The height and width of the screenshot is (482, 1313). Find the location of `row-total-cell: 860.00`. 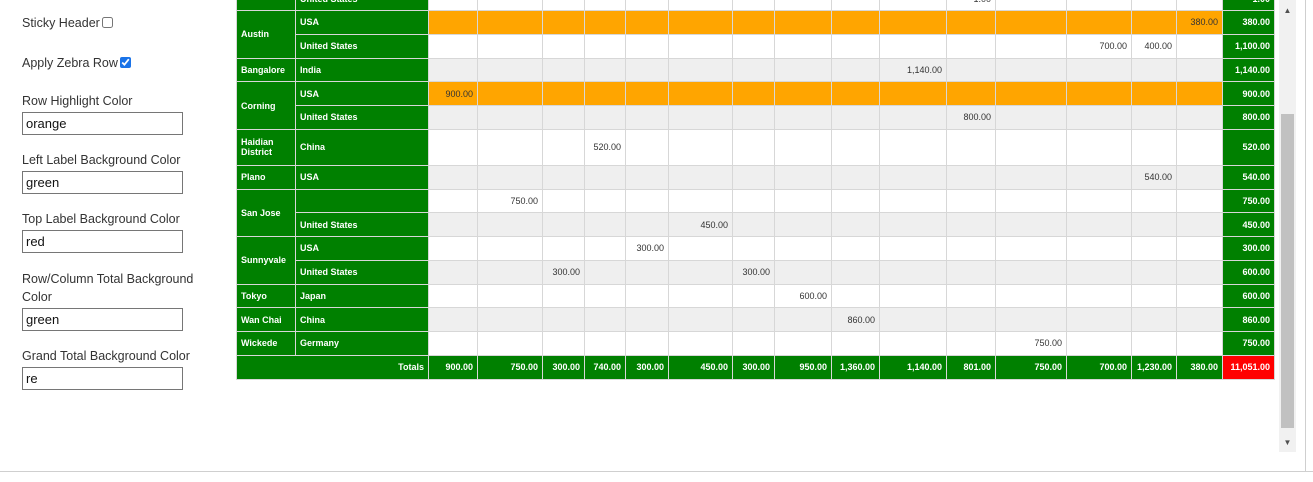

row-total-cell: 860.00 is located at coordinates (1248, 319).